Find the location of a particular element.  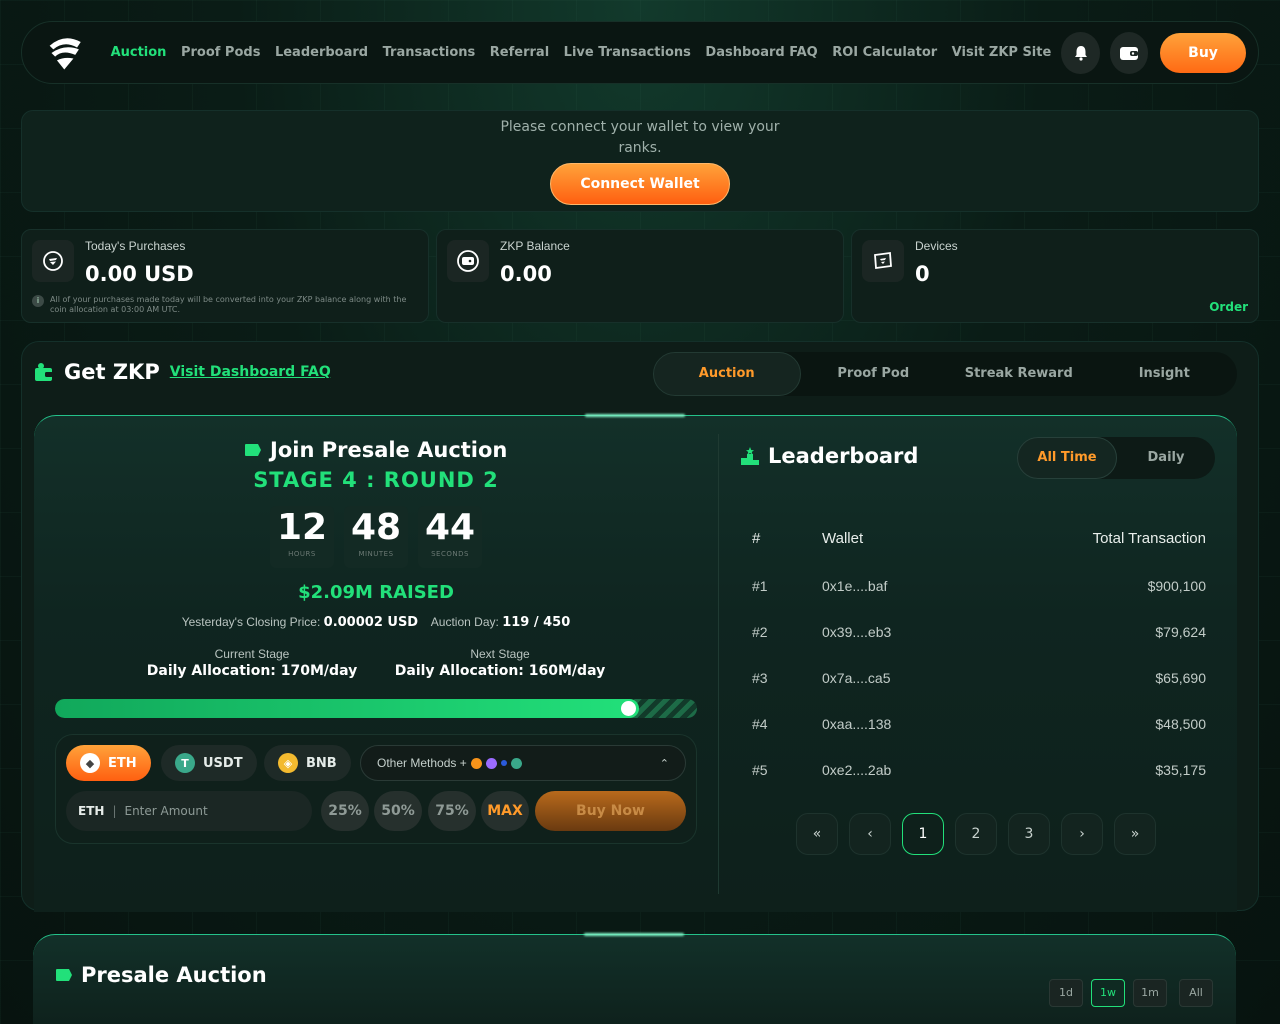

coin-usdt-button: T USDT is located at coordinates (209, 763).